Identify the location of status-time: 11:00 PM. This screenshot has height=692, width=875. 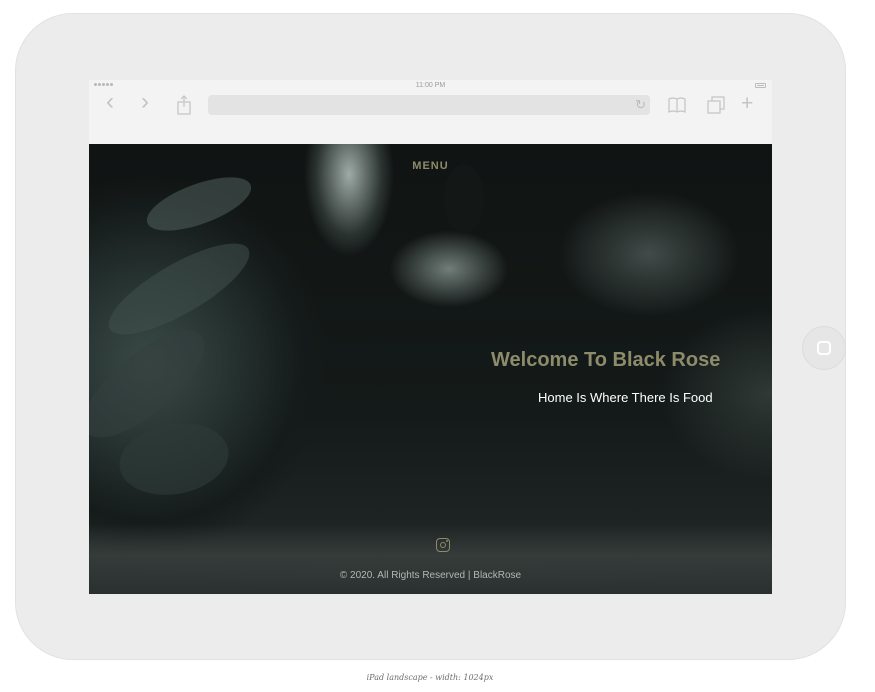
(430, 85).